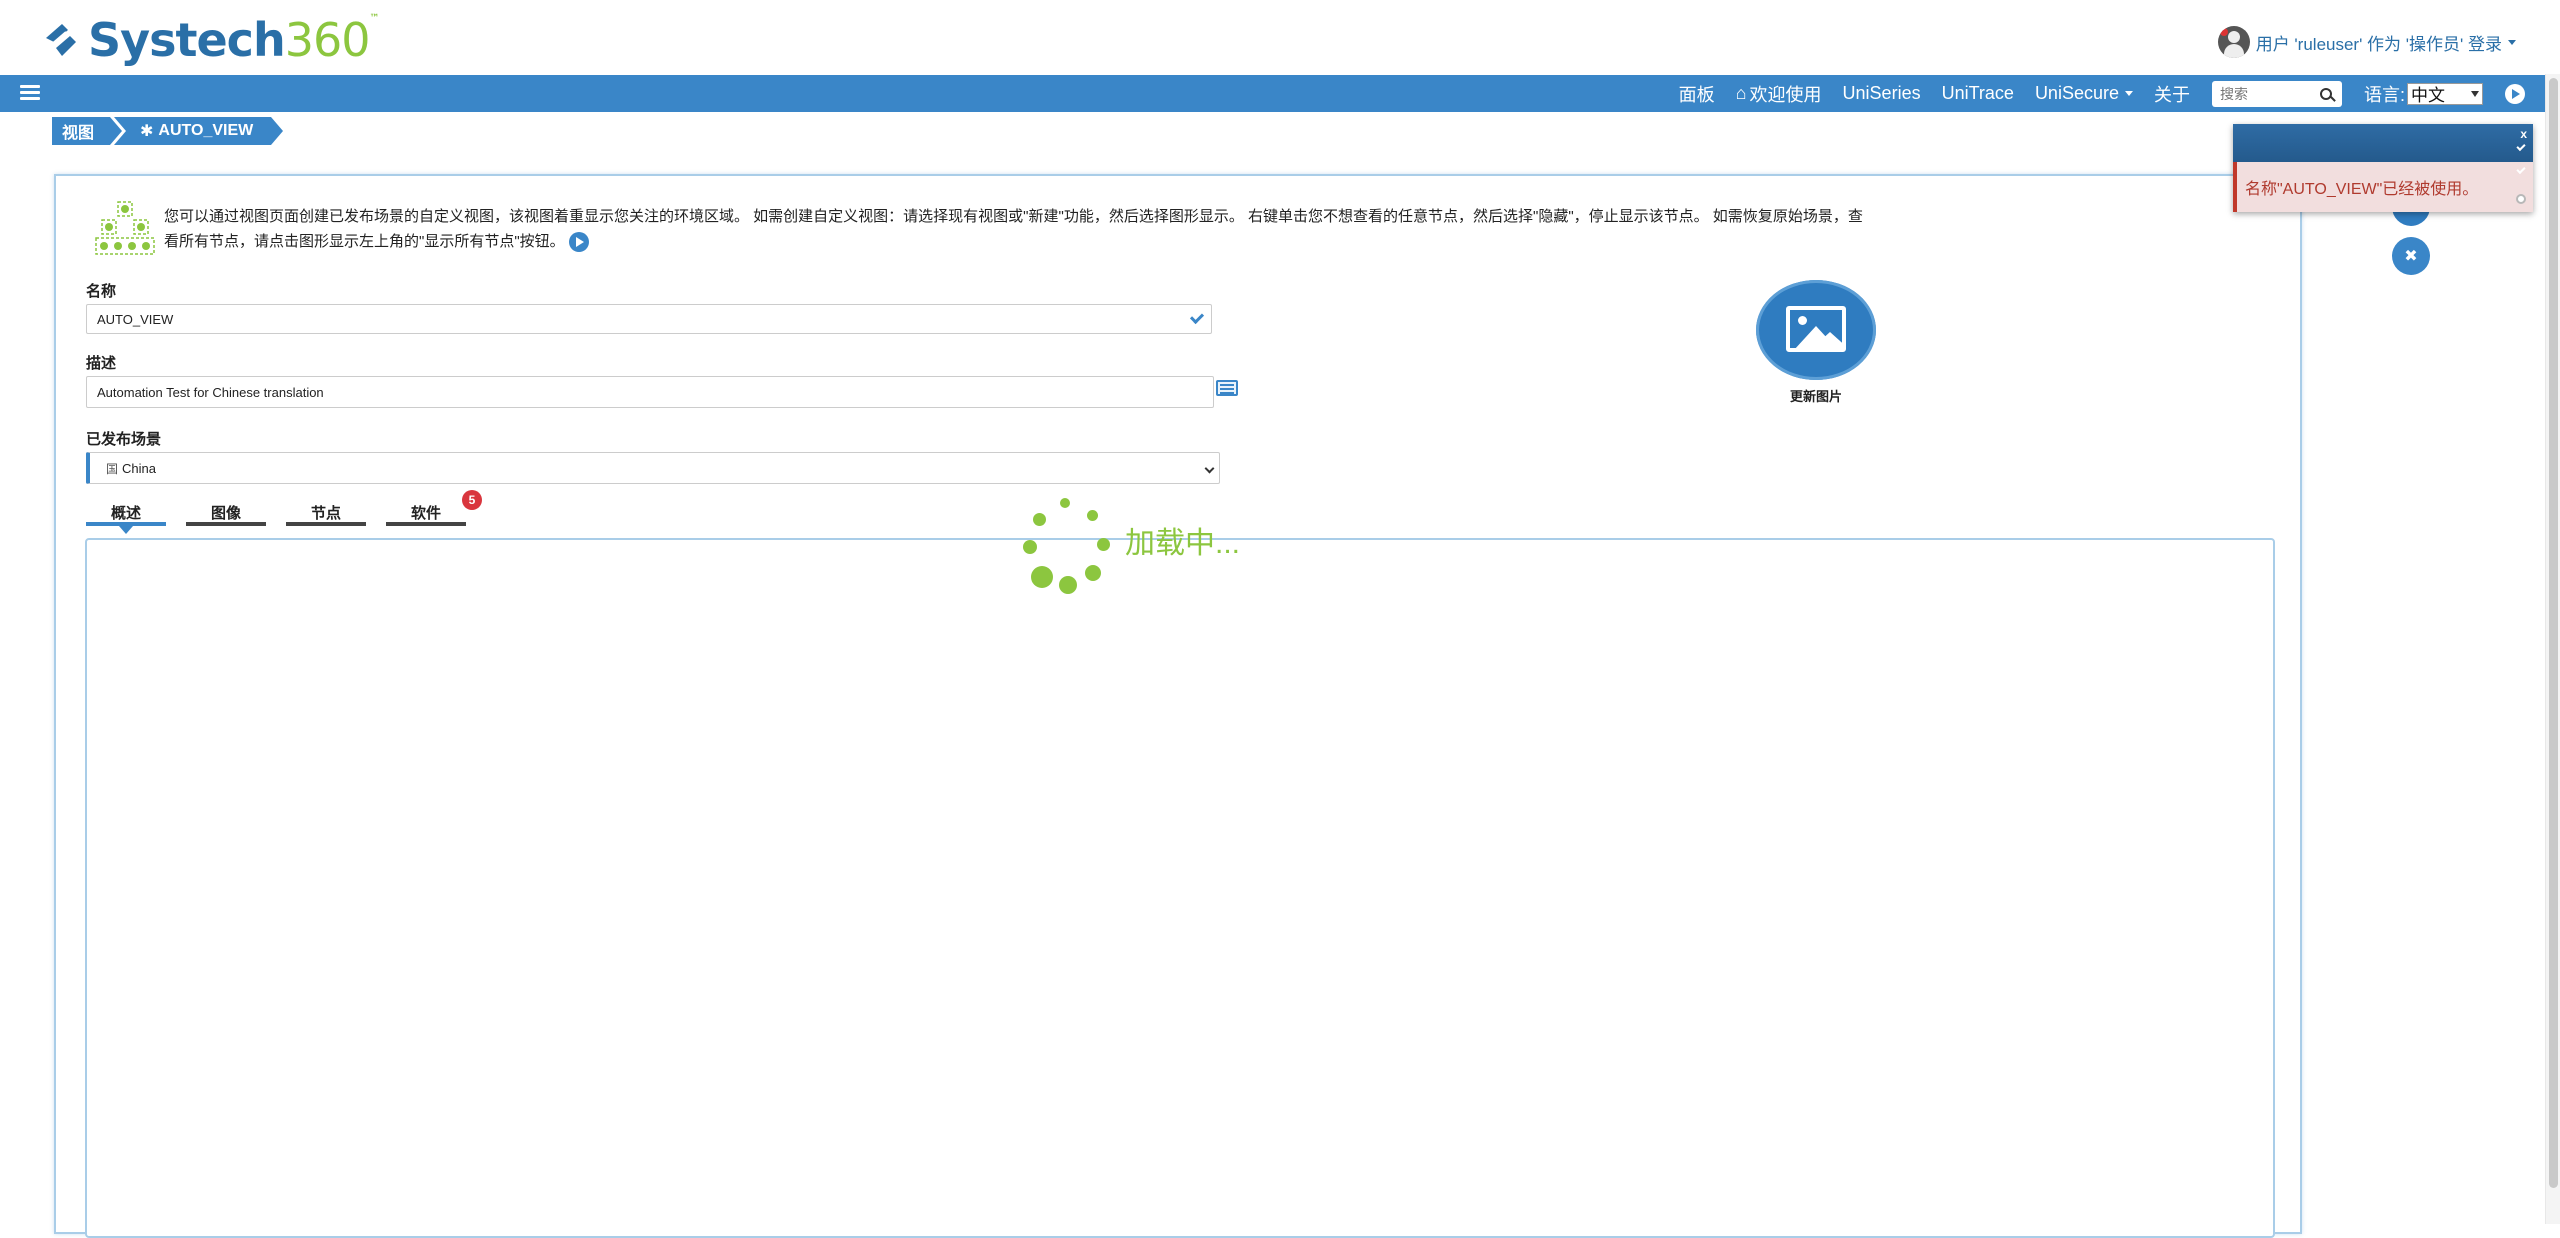  Describe the element at coordinates (234, 40) in the screenshot. I see `logo-text: Systech360™` at that location.